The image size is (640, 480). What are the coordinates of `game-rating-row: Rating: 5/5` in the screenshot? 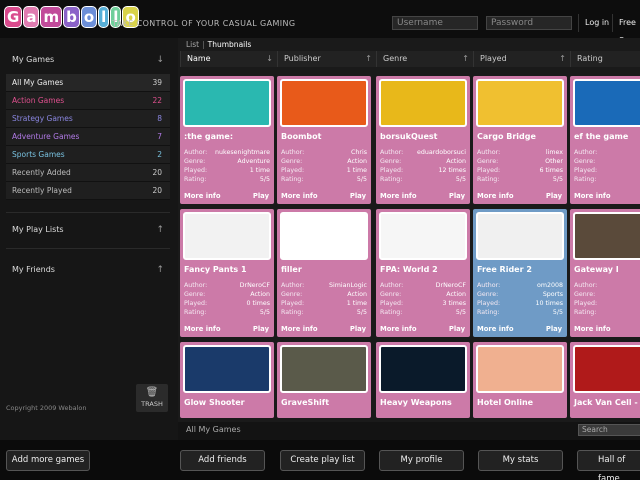 It's located at (520, 179).